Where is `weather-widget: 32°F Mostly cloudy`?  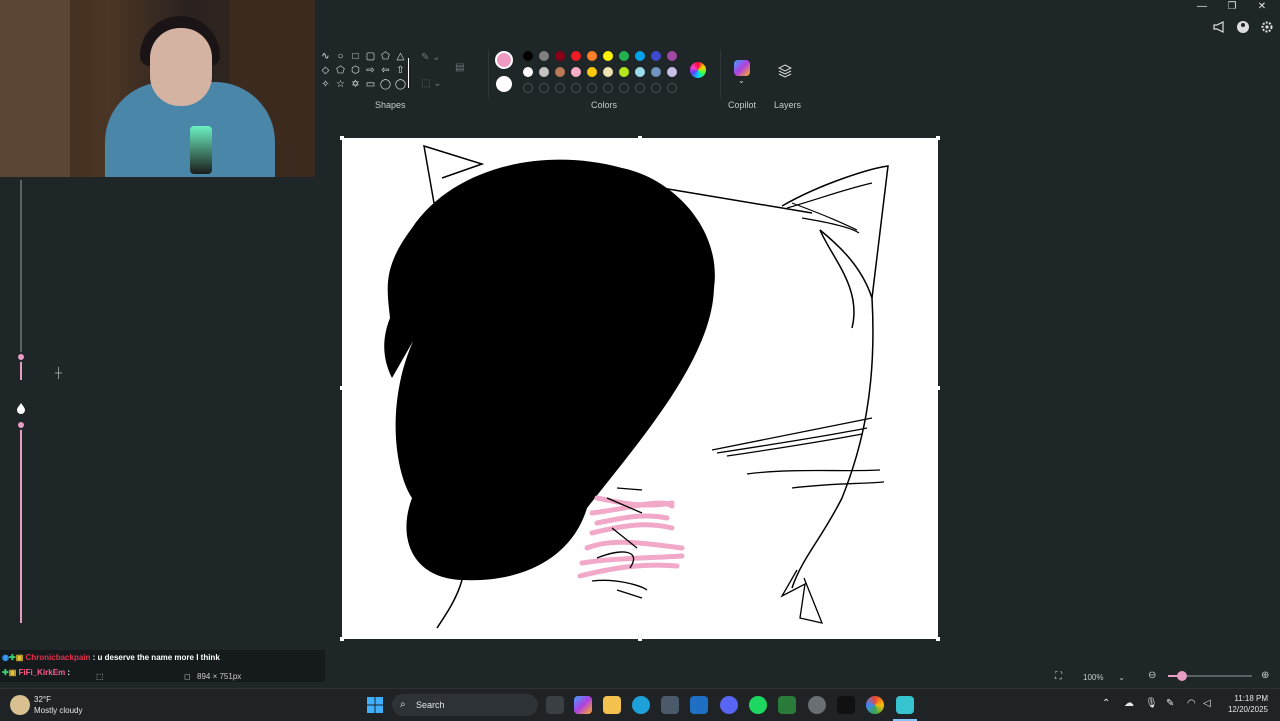 weather-widget: 32°F Mostly cloudy is located at coordinates (58, 705).